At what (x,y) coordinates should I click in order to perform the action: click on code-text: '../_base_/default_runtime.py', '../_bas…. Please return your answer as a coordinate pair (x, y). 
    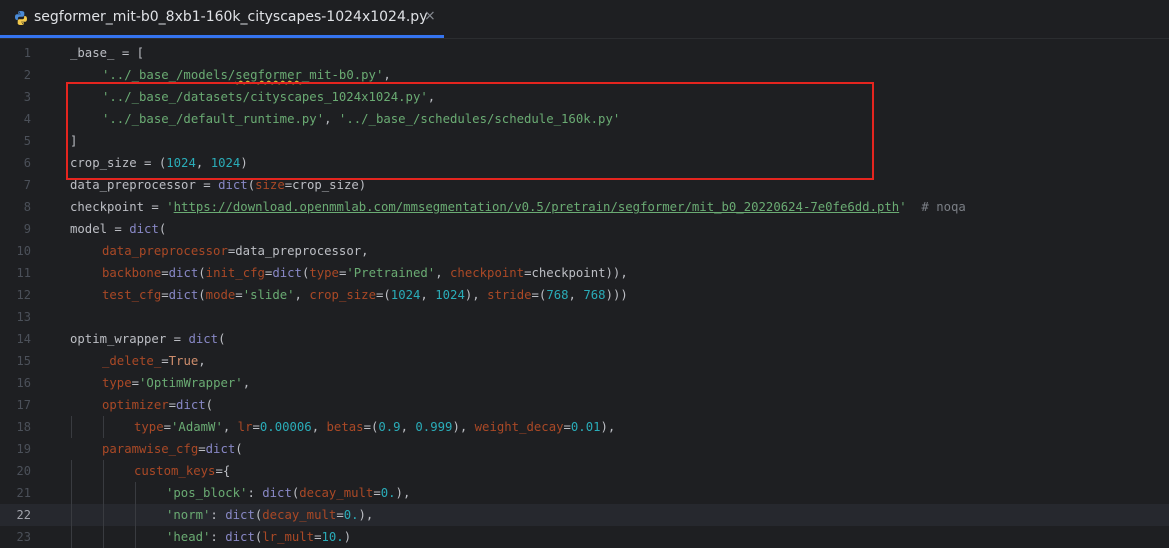
    Looking at the image, I should click on (361, 119).